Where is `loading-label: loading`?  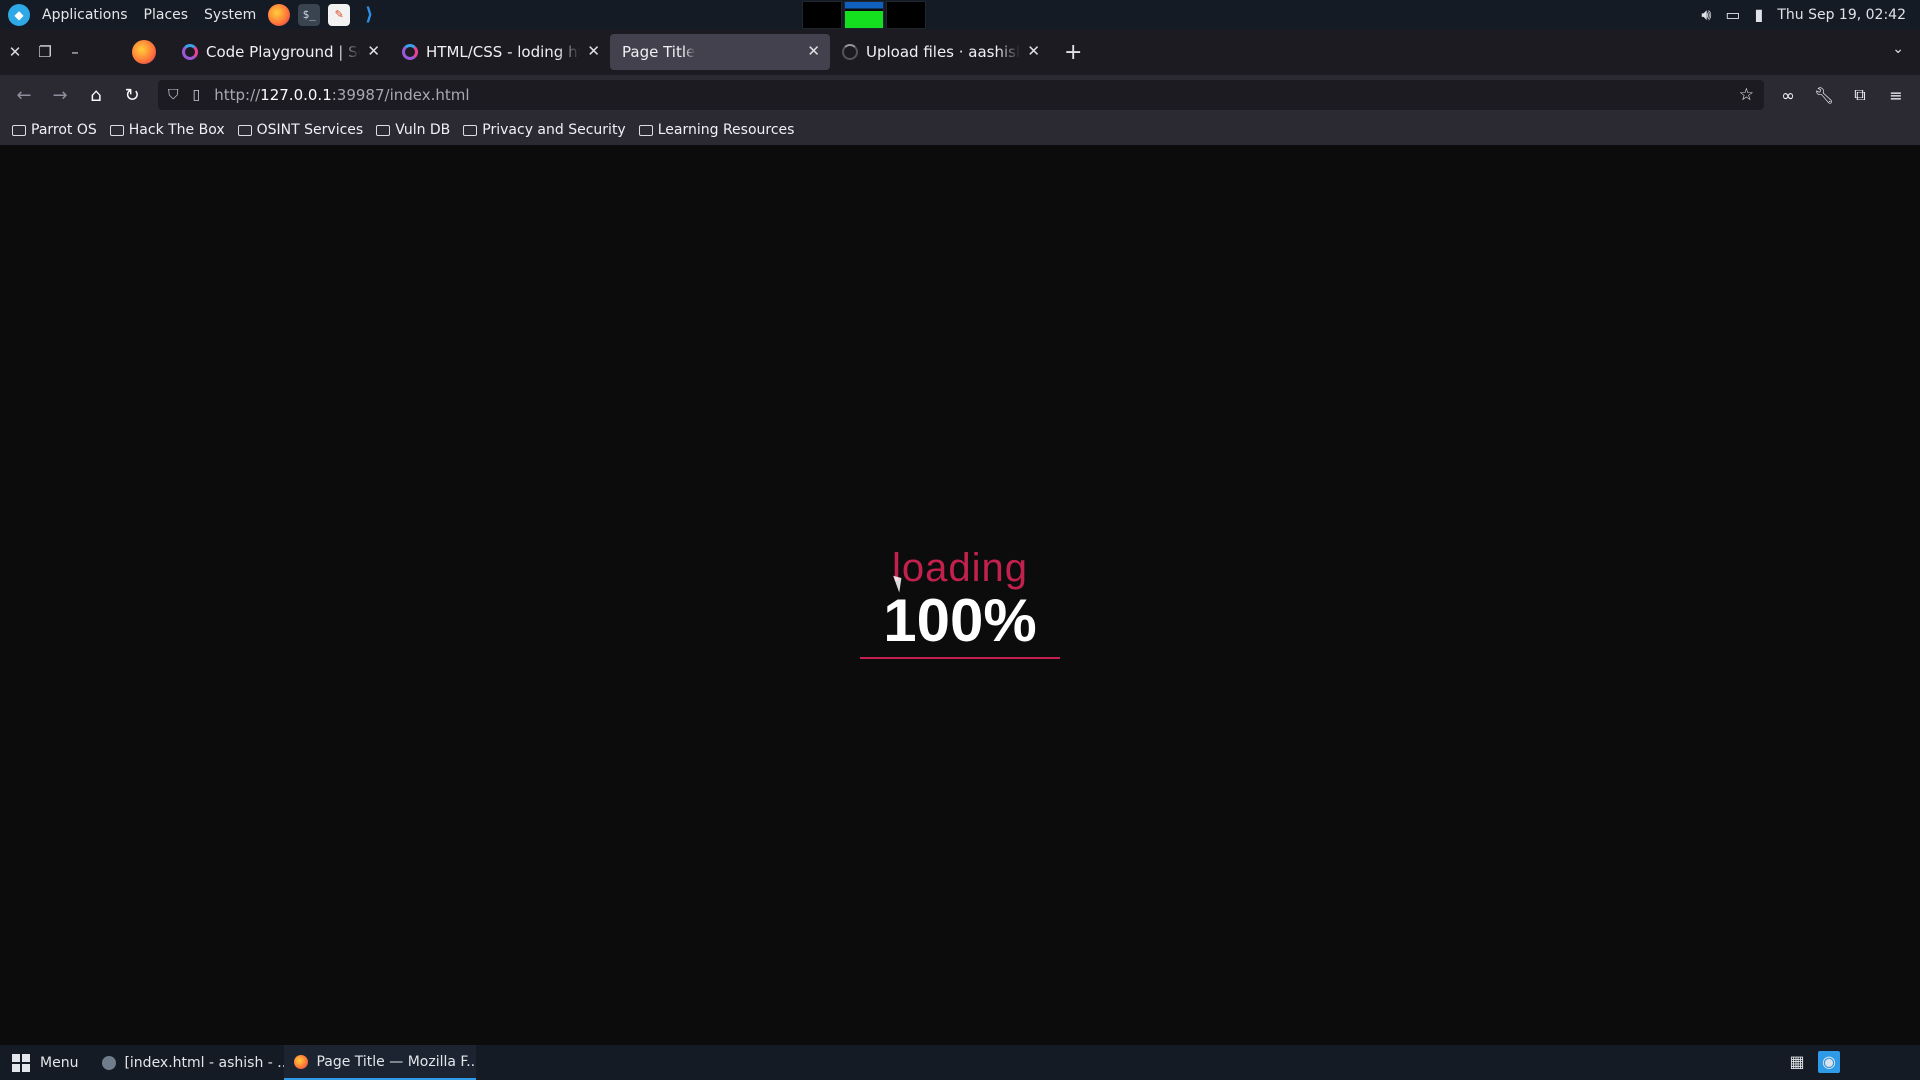 loading-label: loading is located at coordinates (959, 568).